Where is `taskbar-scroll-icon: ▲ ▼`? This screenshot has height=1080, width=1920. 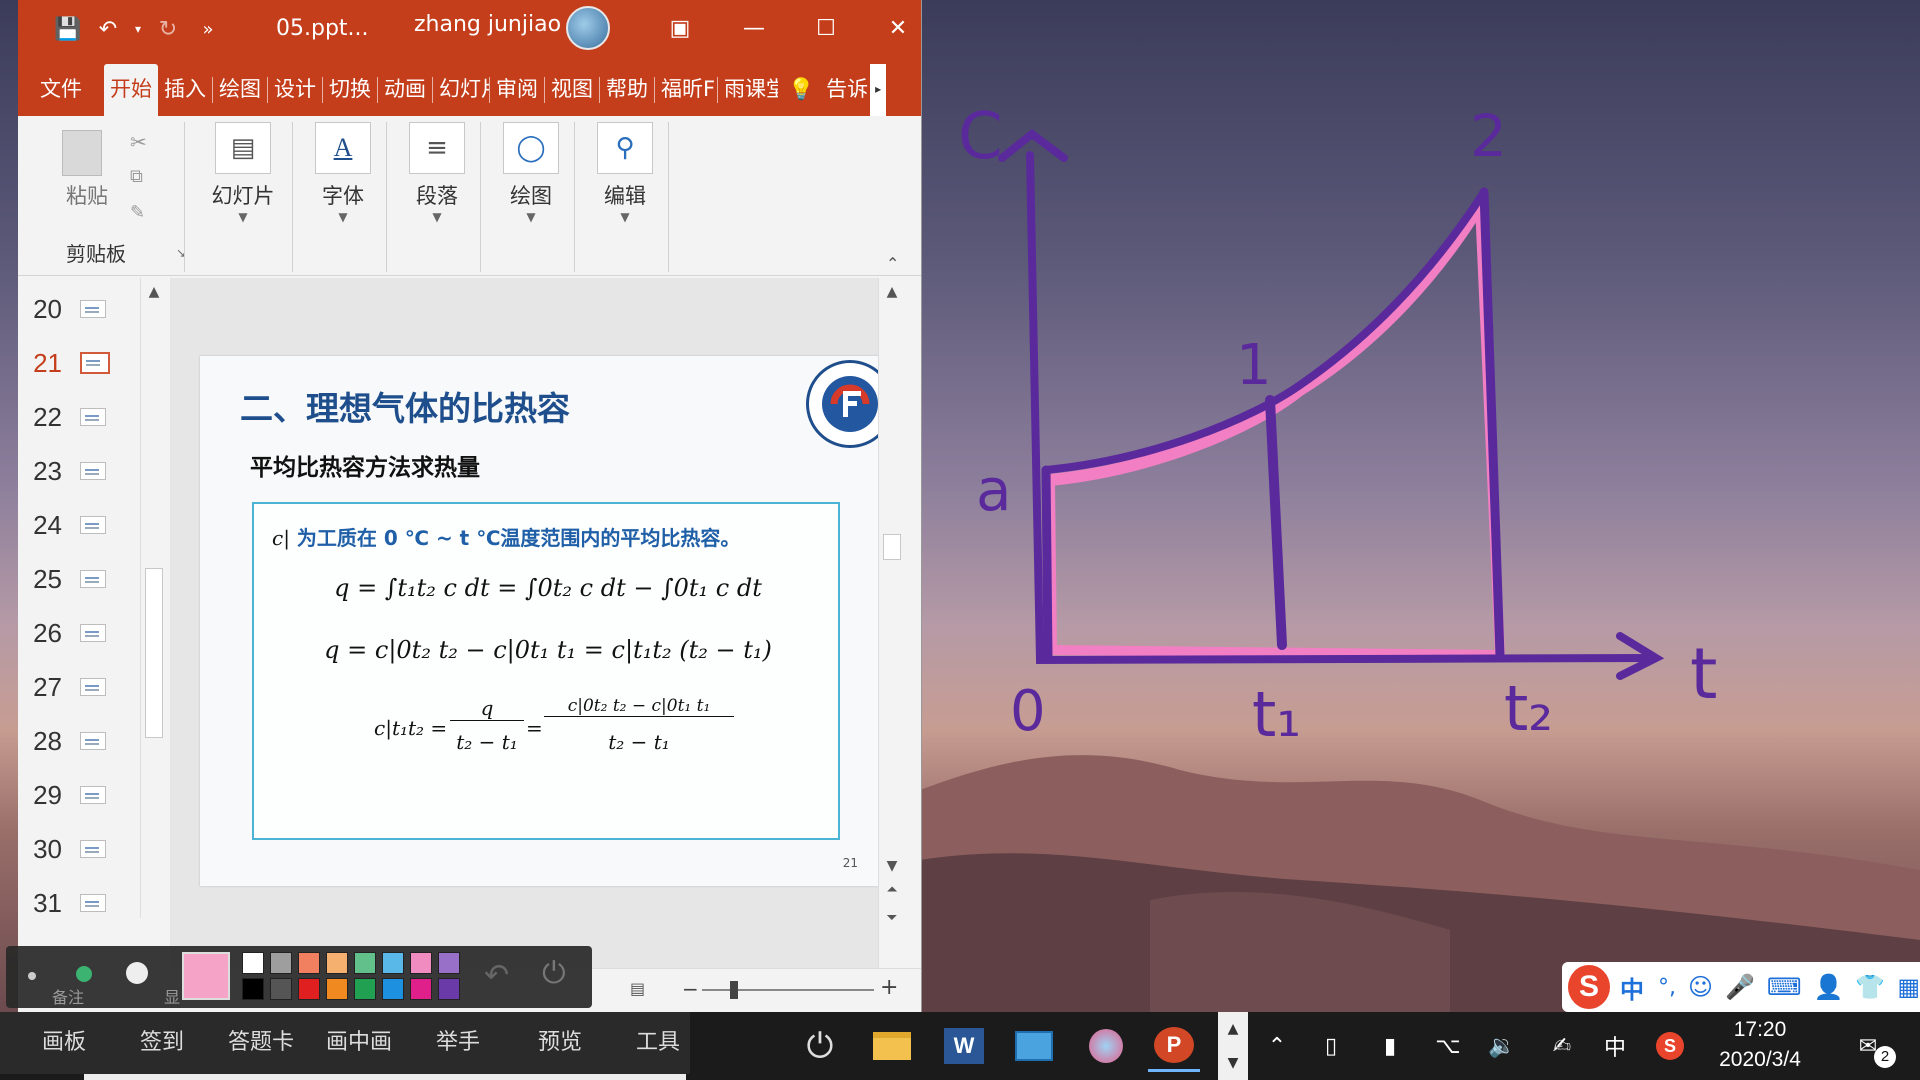
taskbar-scroll-icon: ▲ ▼ is located at coordinates (1233, 1046).